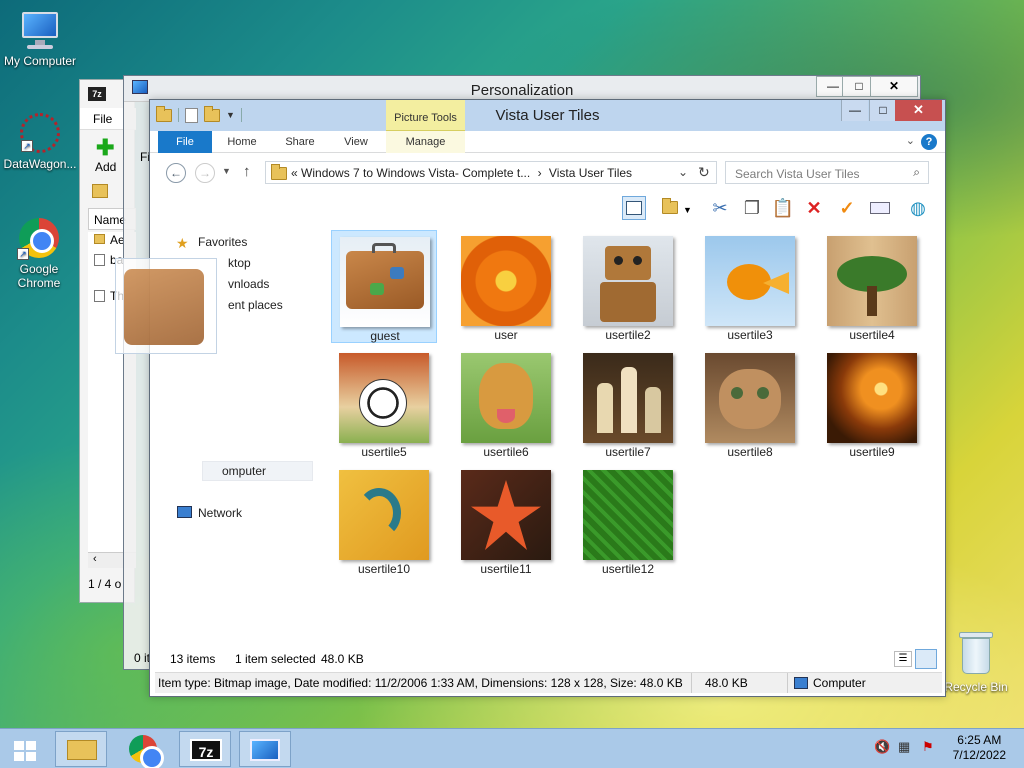  I want to click on tile-usertile4: usertile4, so click(872, 286).